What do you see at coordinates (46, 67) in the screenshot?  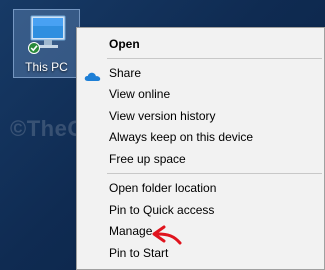 I see `this-pc-label: This PC` at bounding box center [46, 67].